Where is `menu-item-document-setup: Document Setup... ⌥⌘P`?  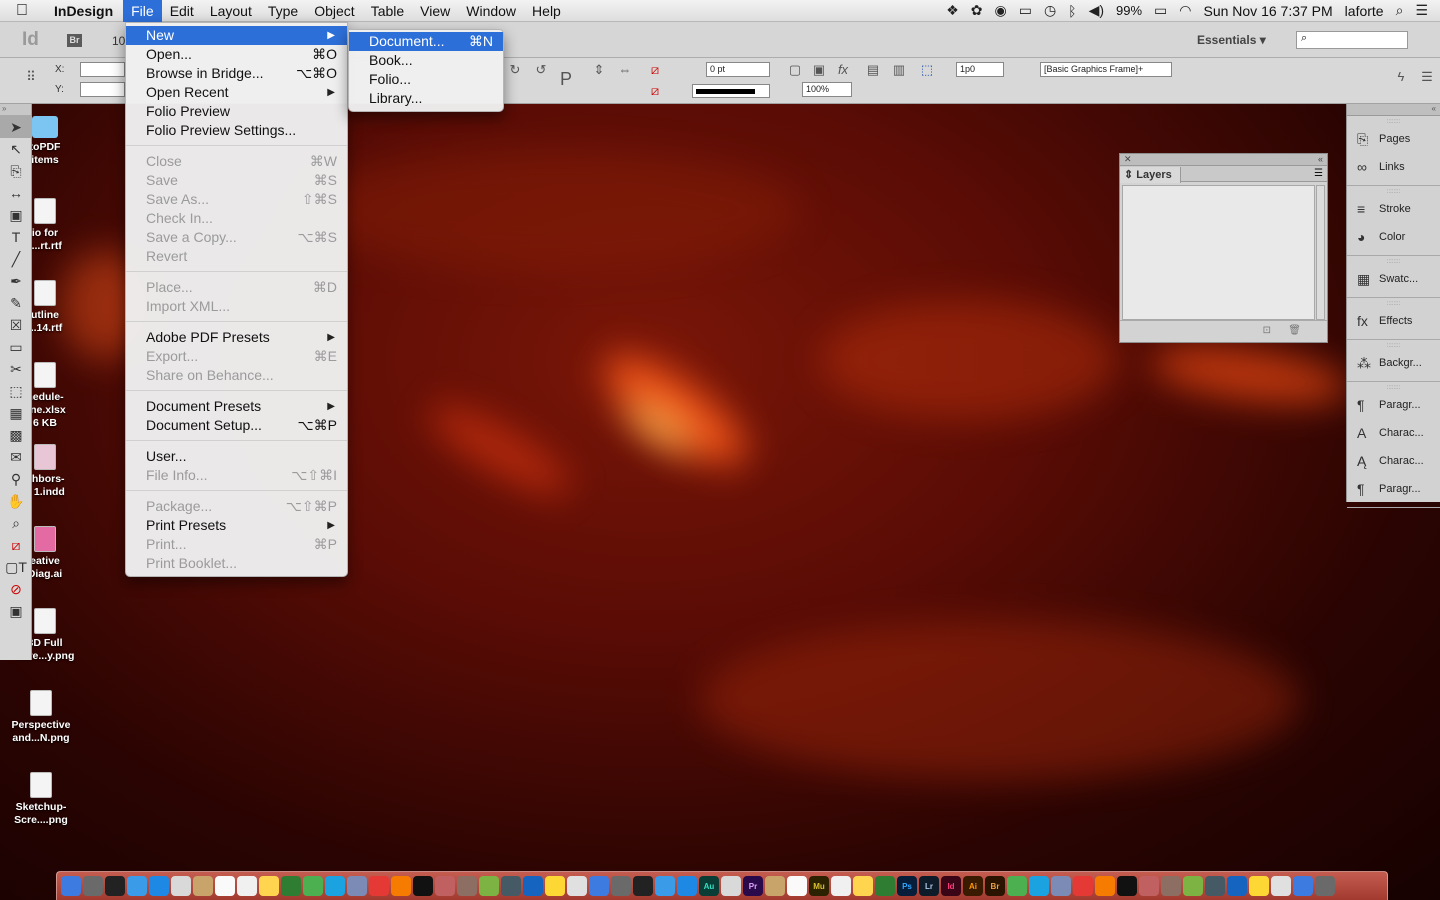
menu-item-document-setup: Document Setup... ⌥⌘P is located at coordinates (236, 425).